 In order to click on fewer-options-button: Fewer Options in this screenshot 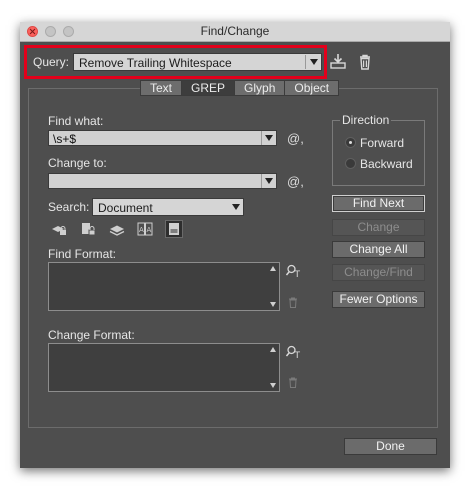, I will do `click(378, 299)`.